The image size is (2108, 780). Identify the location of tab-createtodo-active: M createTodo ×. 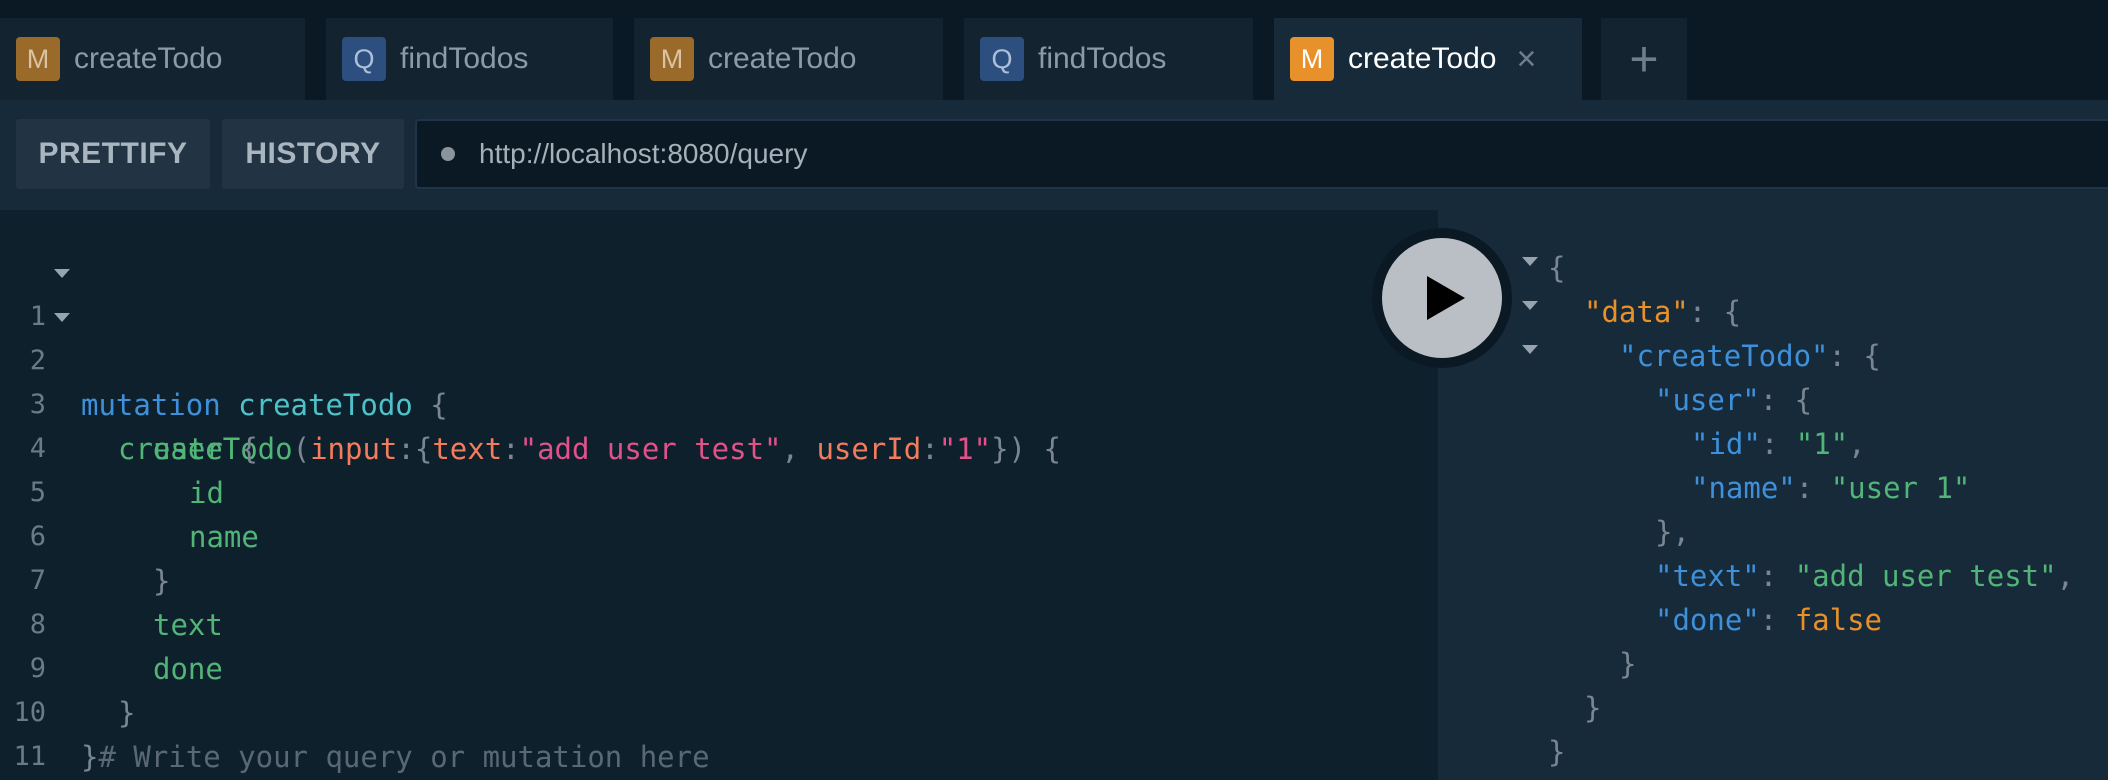
(1428, 59).